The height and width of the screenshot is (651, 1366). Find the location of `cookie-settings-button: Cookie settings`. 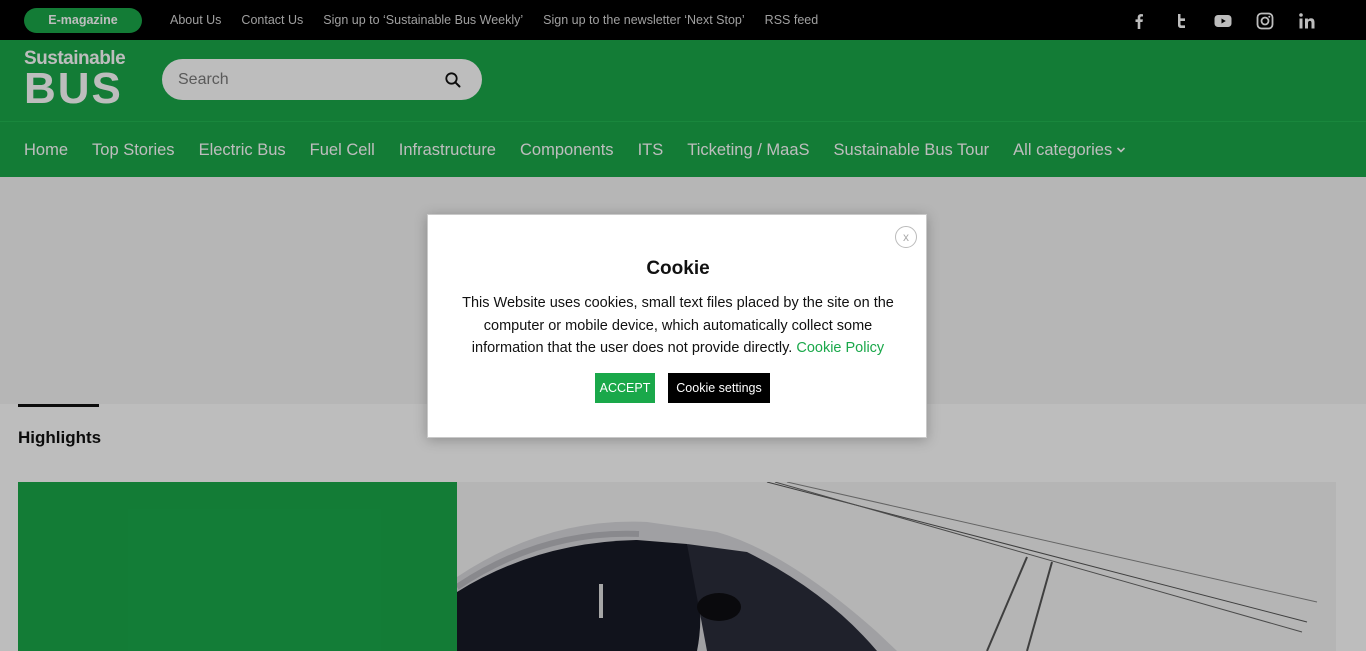

cookie-settings-button: Cookie settings is located at coordinates (719, 388).